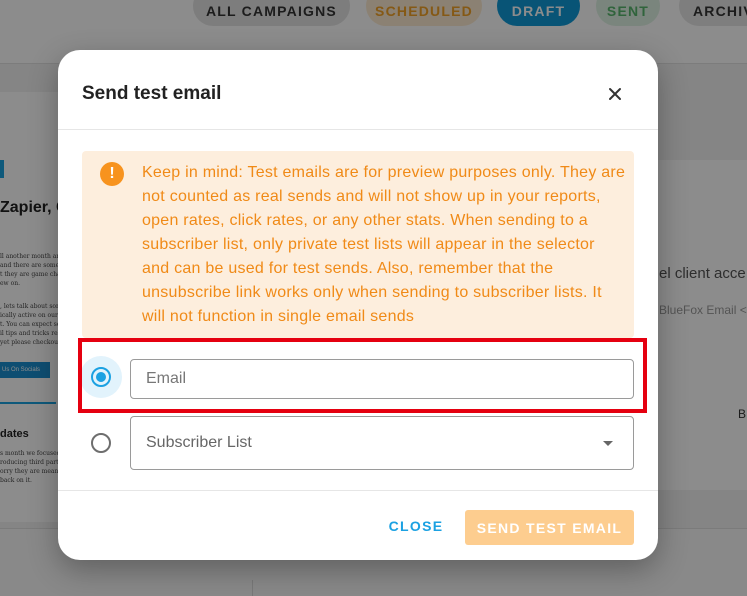 Image resolution: width=747 pixels, height=596 pixels. What do you see at coordinates (382, 443) in the screenshot?
I see `subscriber-list-select: Subscriber List` at bounding box center [382, 443].